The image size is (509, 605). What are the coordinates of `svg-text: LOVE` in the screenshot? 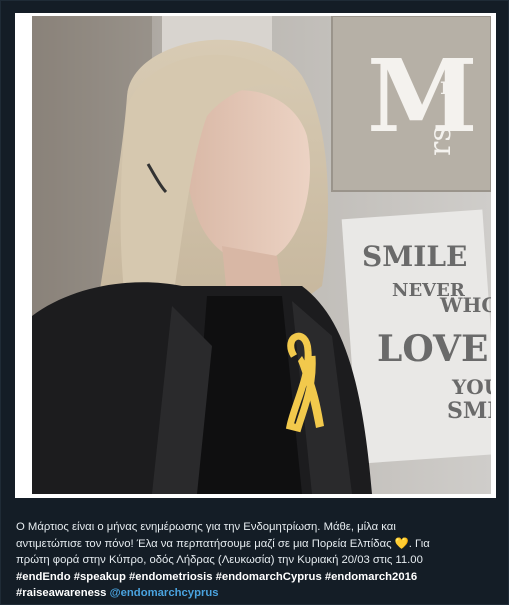 It's located at (432, 349).